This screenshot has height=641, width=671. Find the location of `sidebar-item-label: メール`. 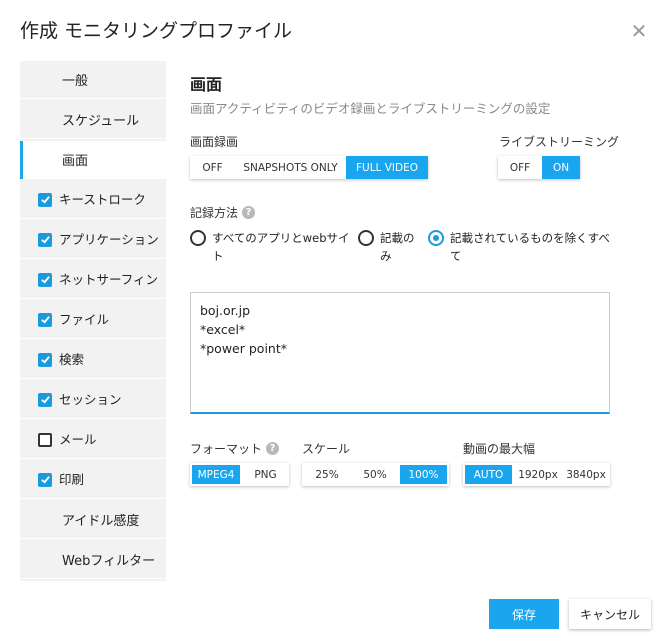

sidebar-item-label: メール is located at coordinates (78, 439).